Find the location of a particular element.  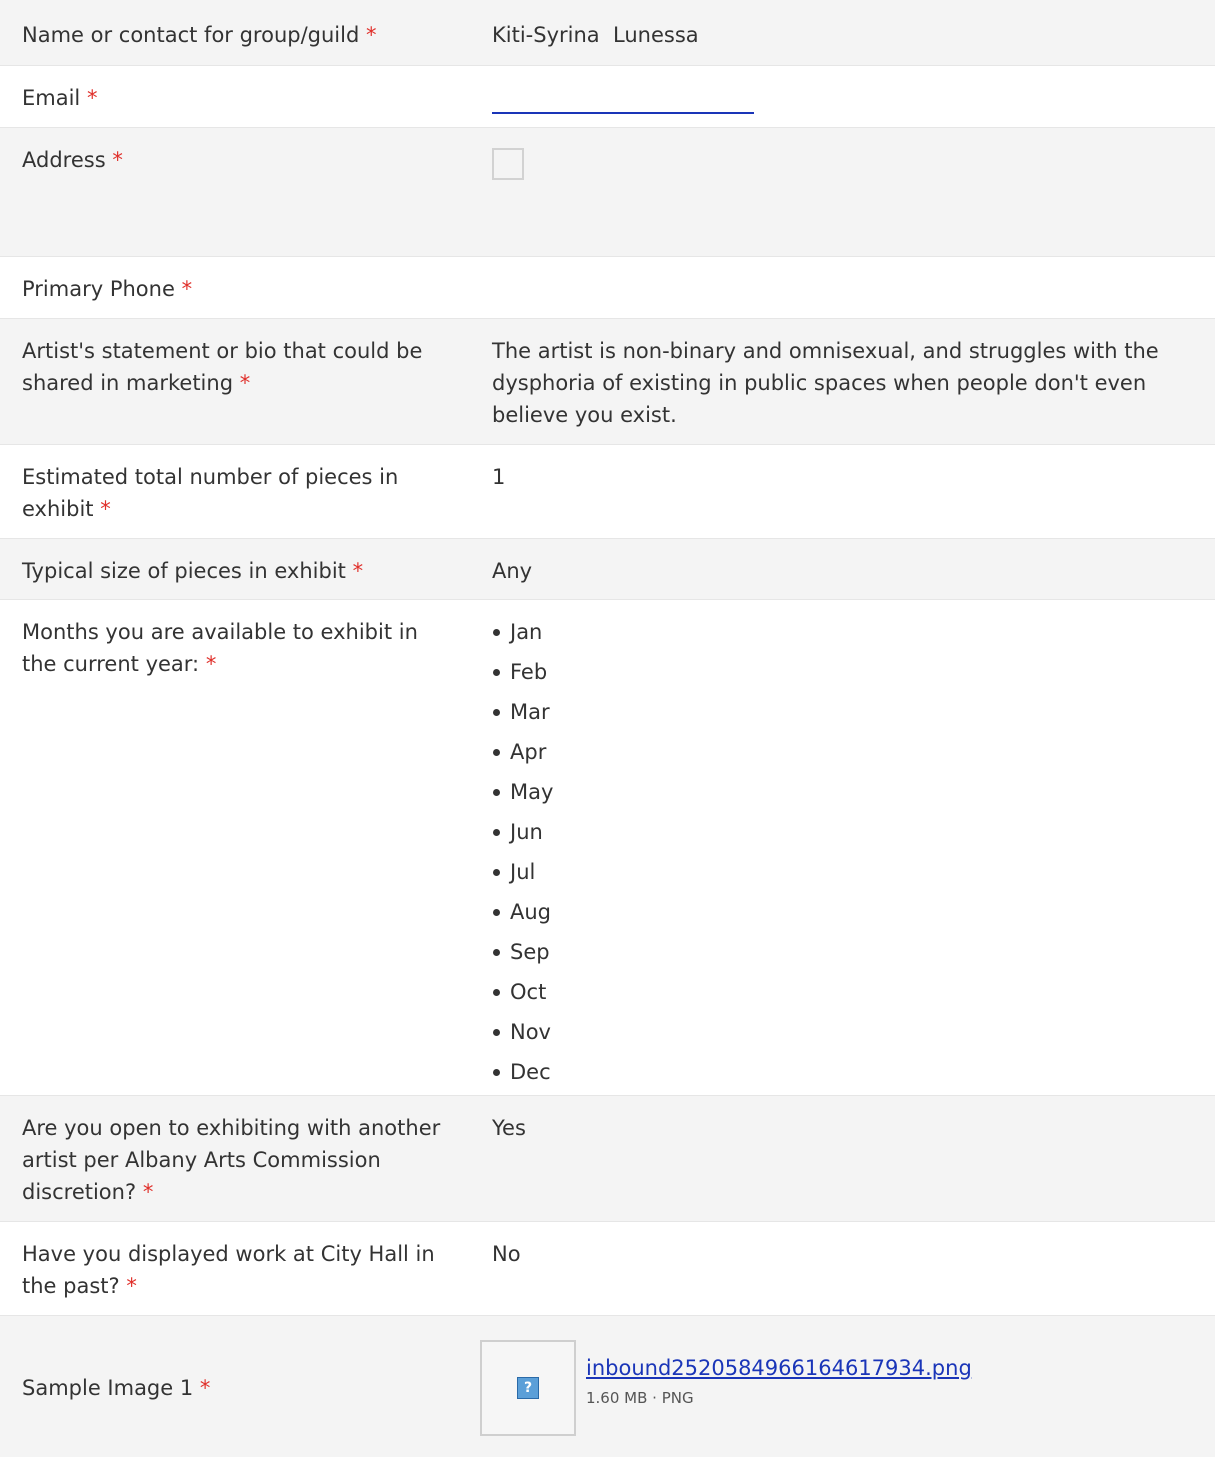

field-row-email: Email * is located at coordinates (607, 96).